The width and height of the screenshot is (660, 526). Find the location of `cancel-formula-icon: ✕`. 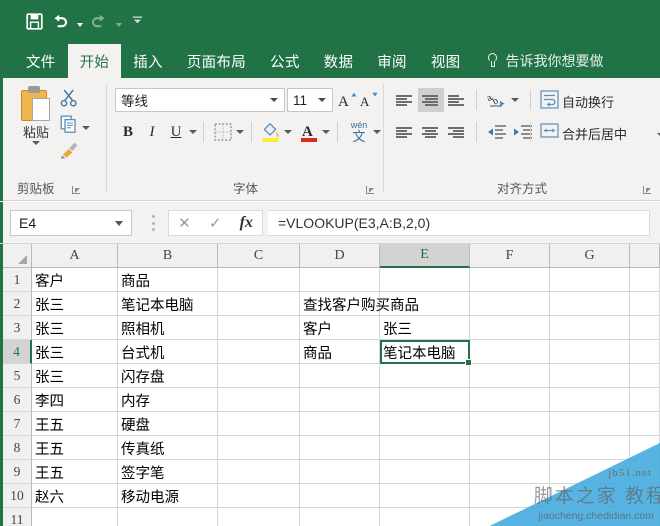

cancel-formula-icon: ✕ is located at coordinates (184, 223).